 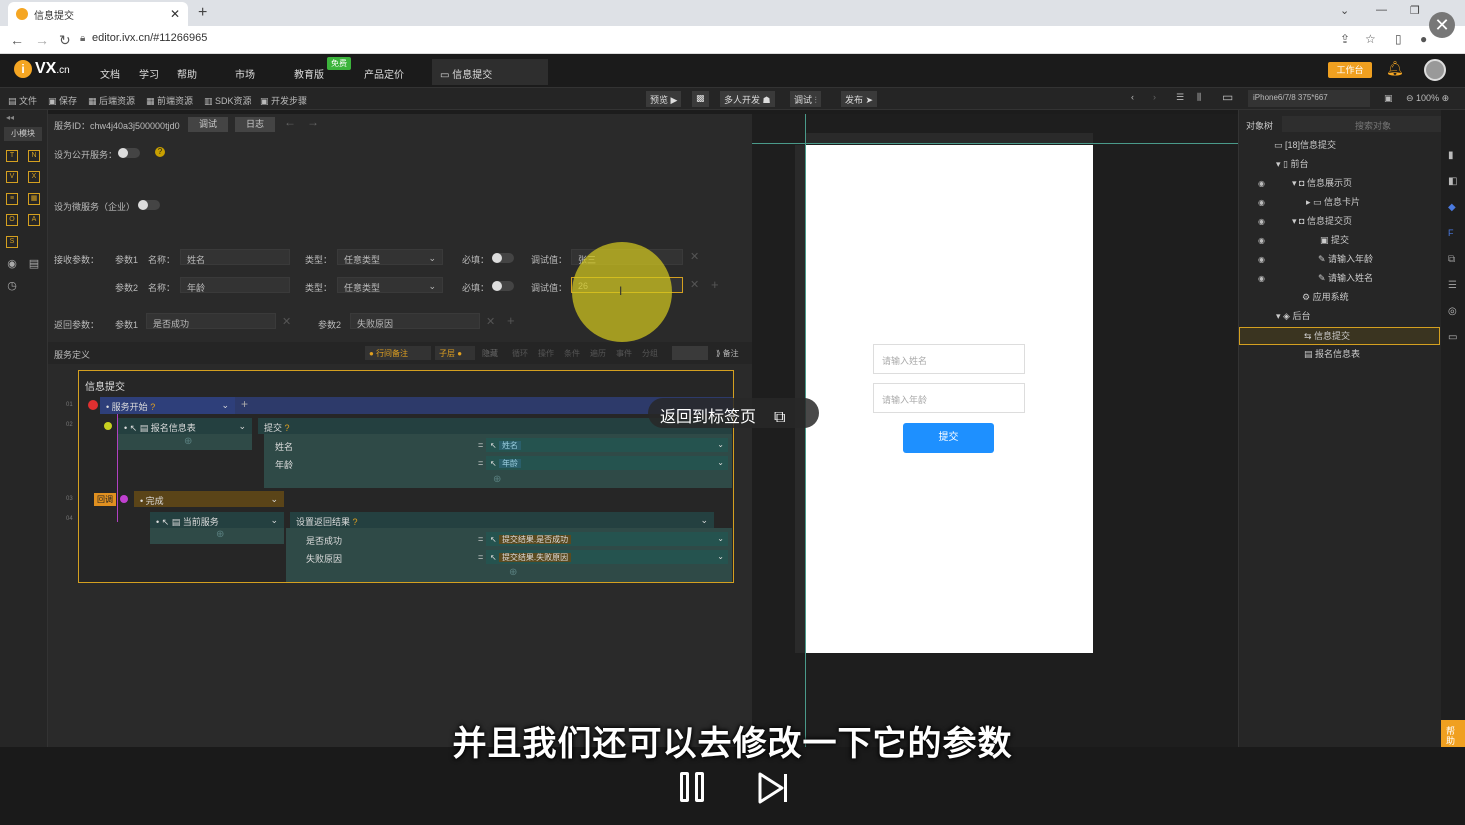 I want to click on age-input-preview: 请输入年龄, so click(x=949, y=398).